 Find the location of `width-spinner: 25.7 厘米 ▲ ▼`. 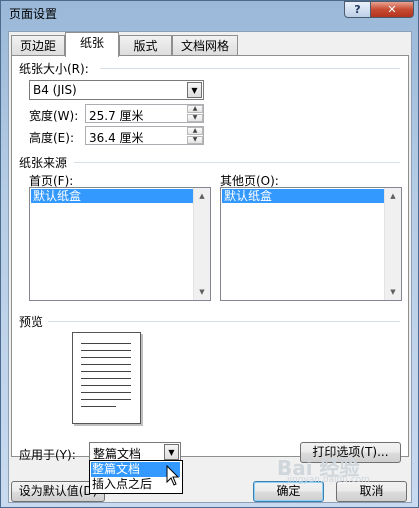

width-spinner: 25.7 厘米 ▲ ▼ is located at coordinates (144, 113).